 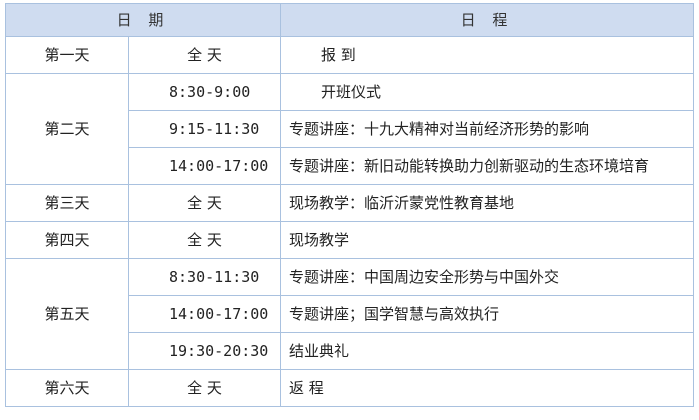 I want to click on time-cell: 8:30-11:30, so click(x=204, y=277).